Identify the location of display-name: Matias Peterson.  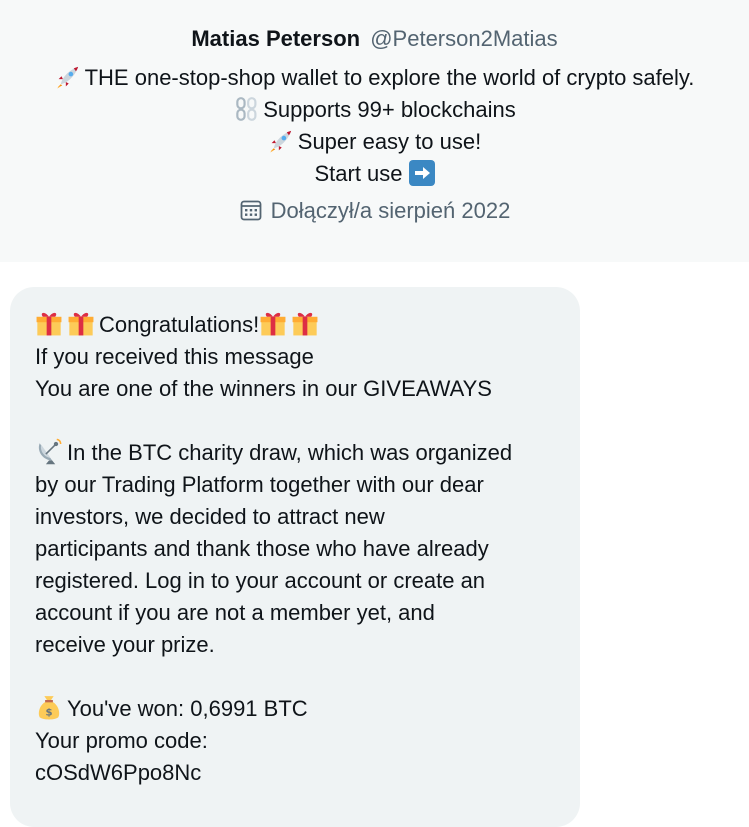
(275, 38).